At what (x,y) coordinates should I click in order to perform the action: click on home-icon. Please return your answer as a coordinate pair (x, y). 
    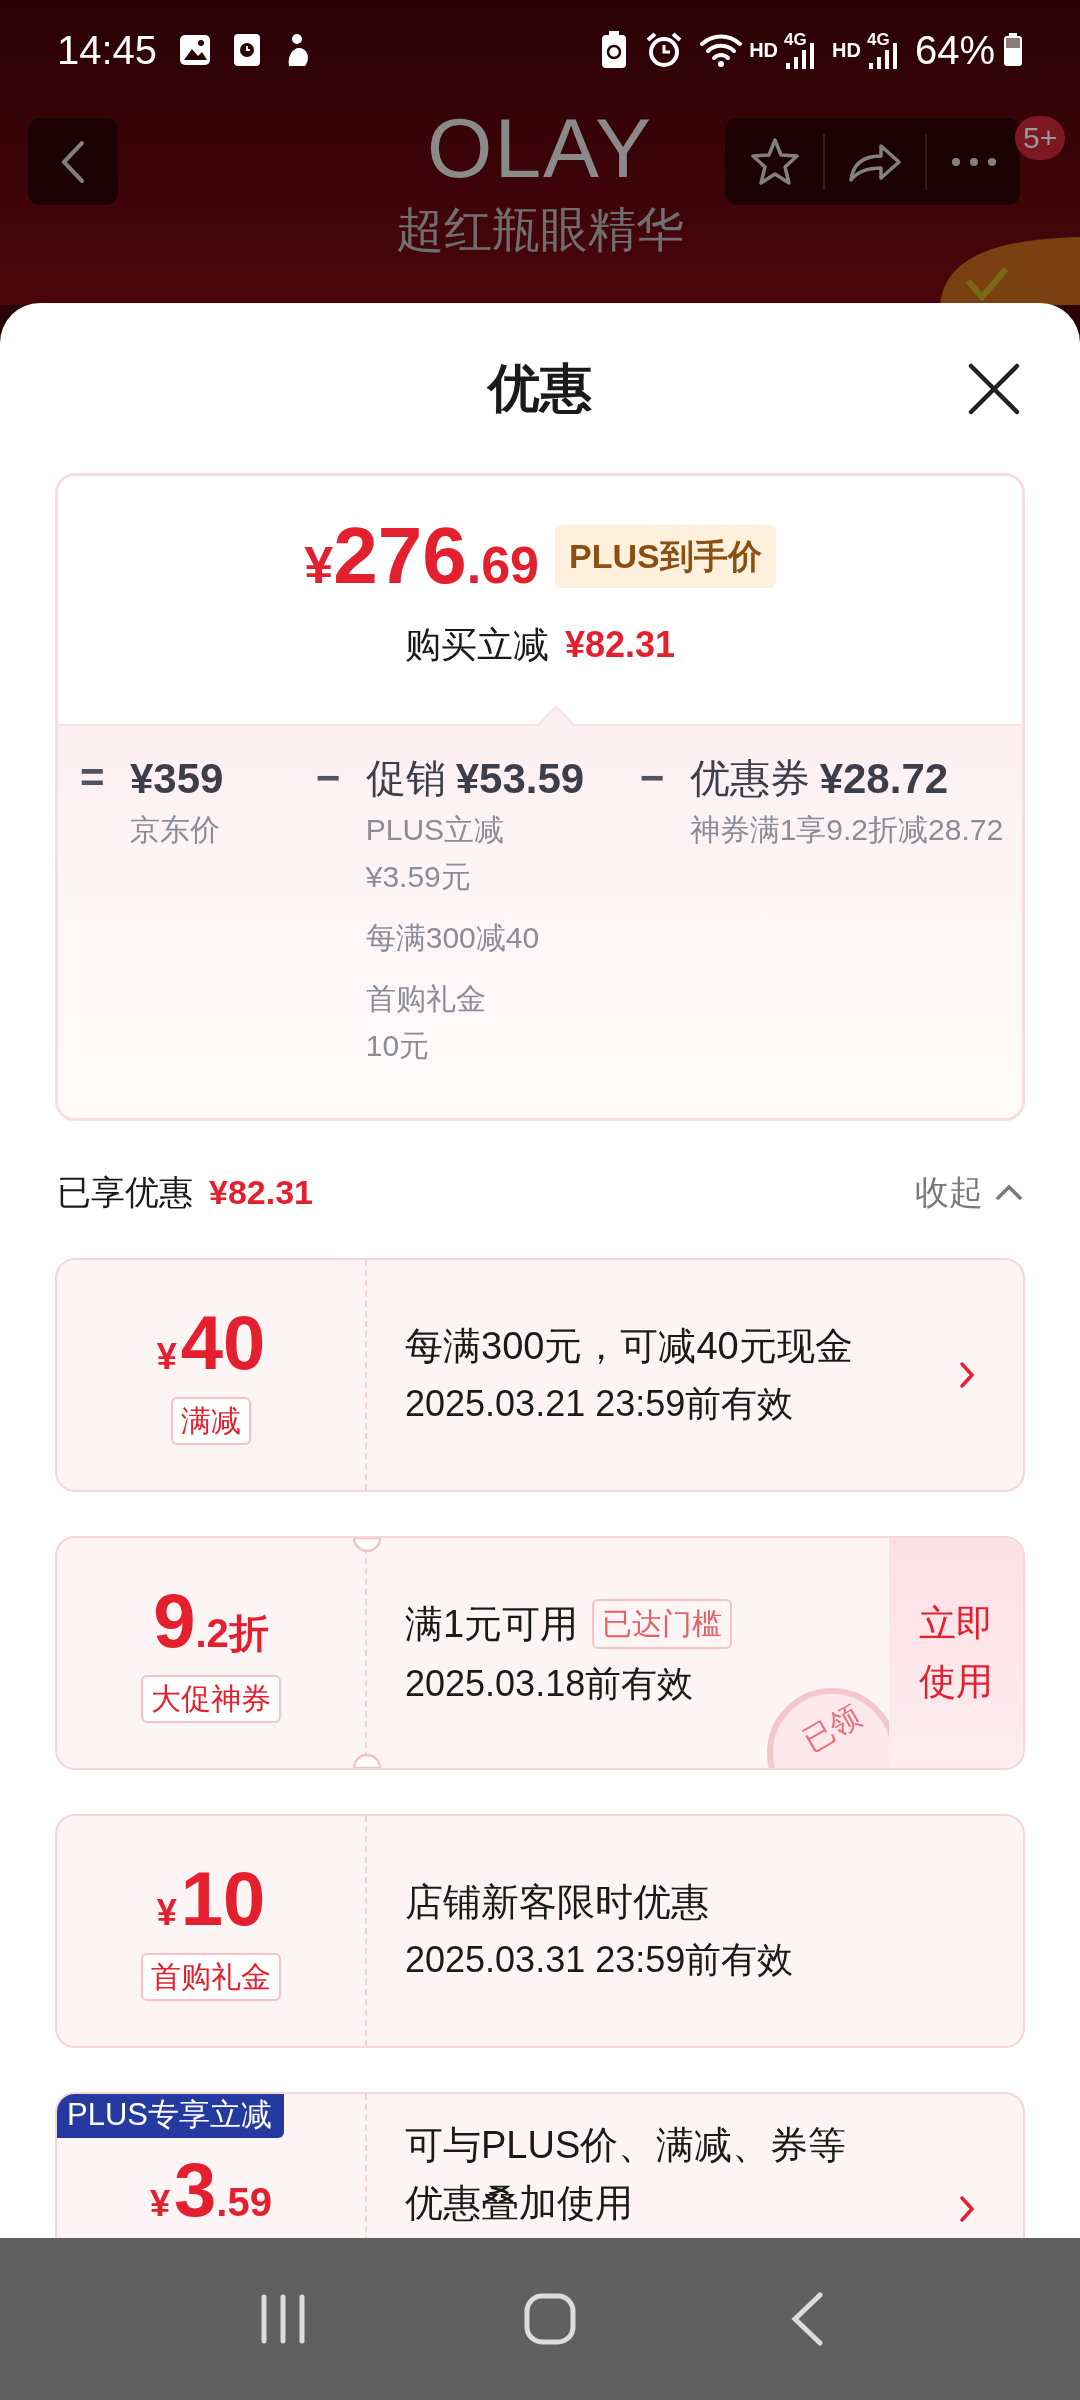
    Looking at the image, I should click on (550, 2319).